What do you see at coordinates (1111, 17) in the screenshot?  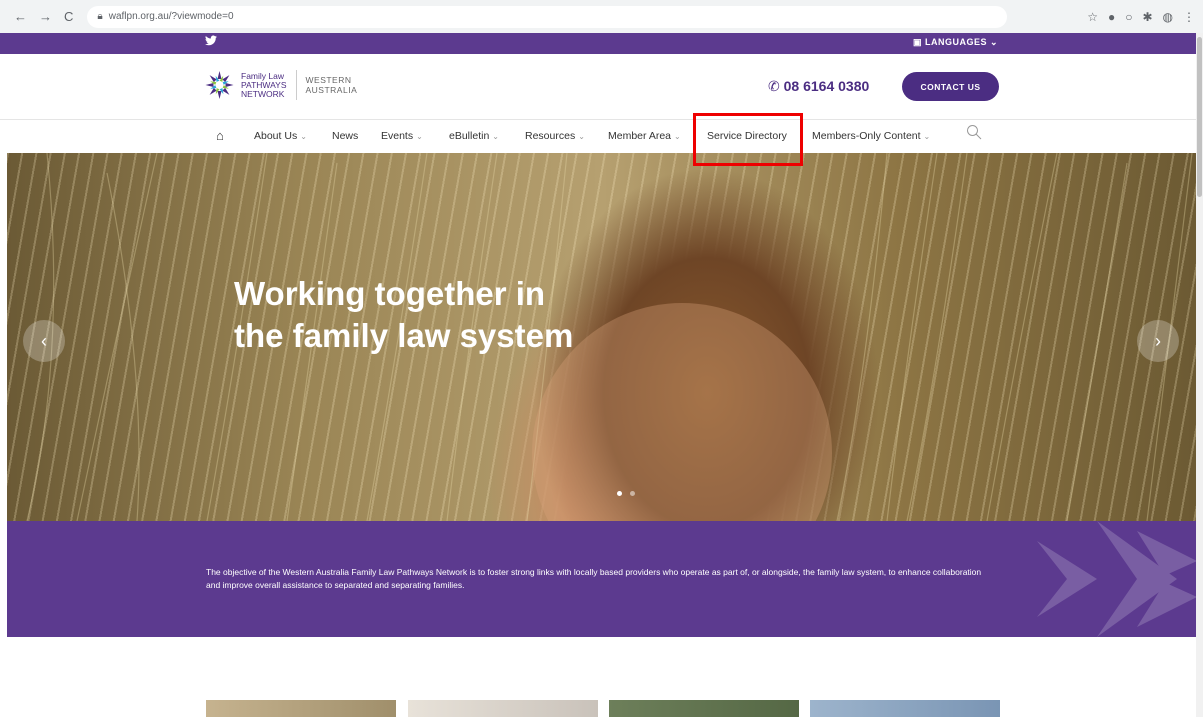 I see `extension-icon: ●` at bounding box center [1111, 17].